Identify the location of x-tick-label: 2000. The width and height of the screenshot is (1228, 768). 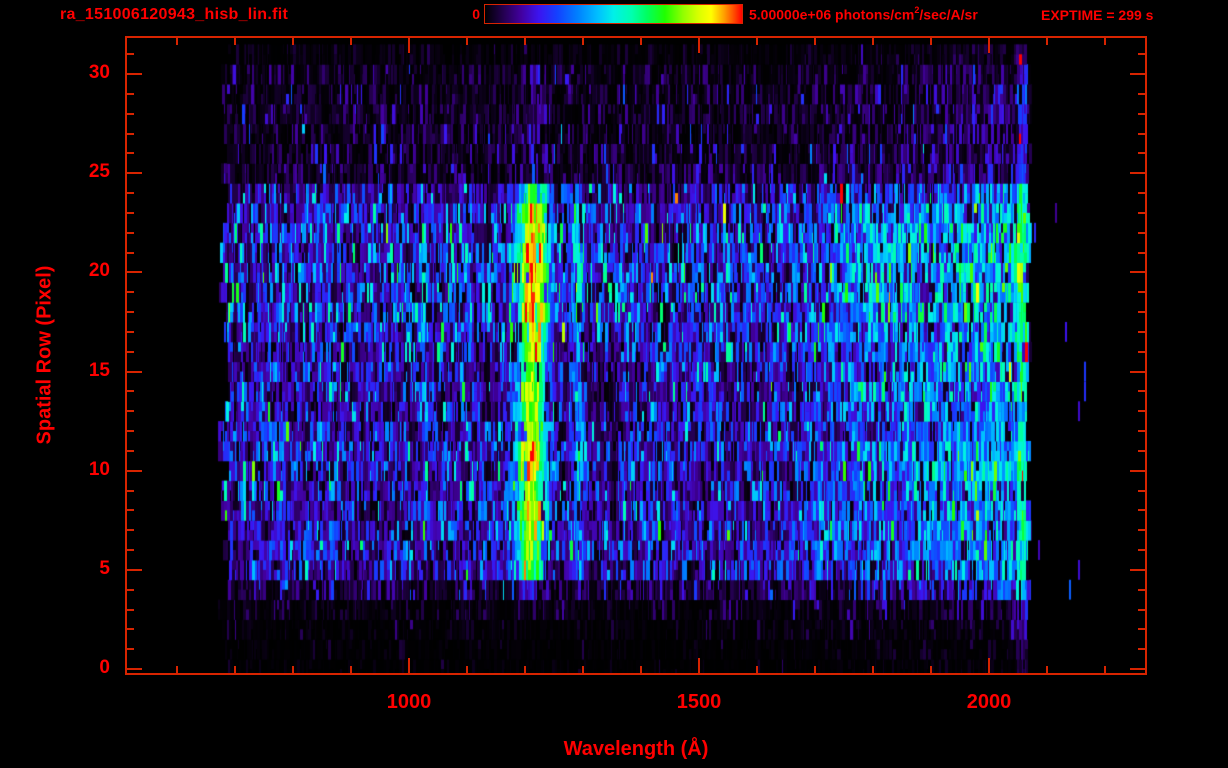
(989, 702).